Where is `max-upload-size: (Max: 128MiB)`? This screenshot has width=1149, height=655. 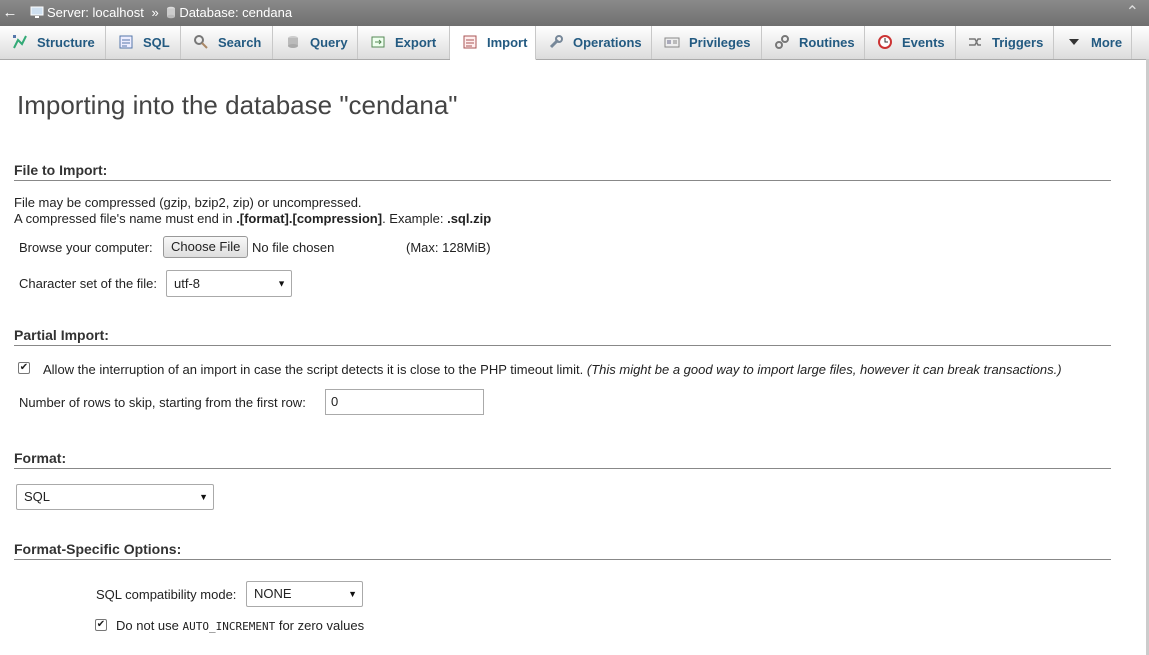 max-upload-size: (Max: 128MiB) is located at coordinates (448, 247).